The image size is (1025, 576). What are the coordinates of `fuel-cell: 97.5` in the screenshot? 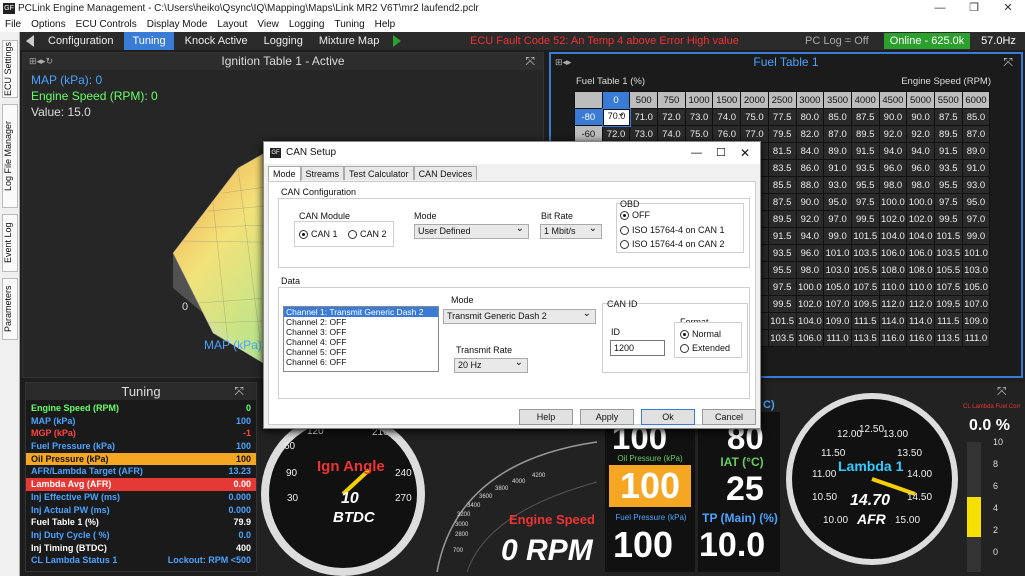 It's located at (948, 202).